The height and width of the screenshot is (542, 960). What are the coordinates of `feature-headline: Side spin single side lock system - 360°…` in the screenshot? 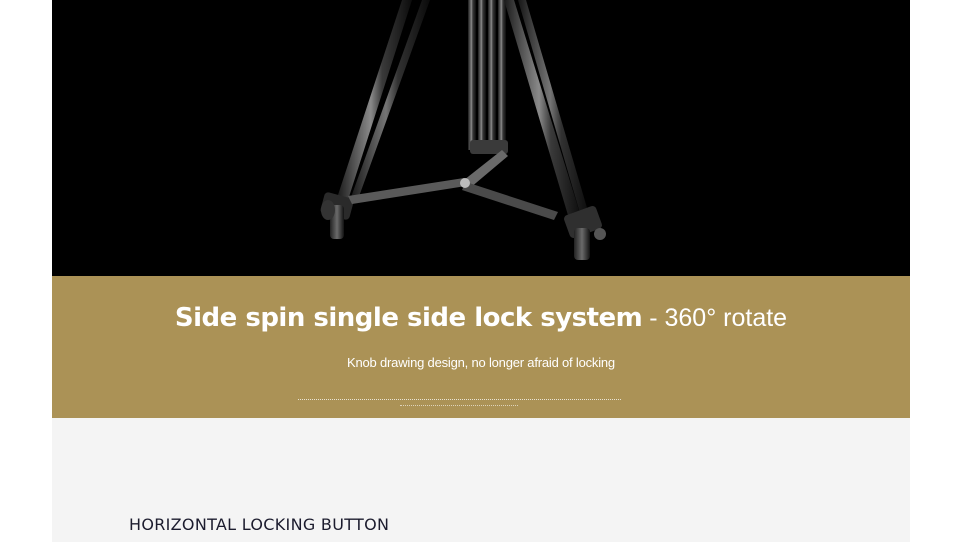 It's located at (481, 318).